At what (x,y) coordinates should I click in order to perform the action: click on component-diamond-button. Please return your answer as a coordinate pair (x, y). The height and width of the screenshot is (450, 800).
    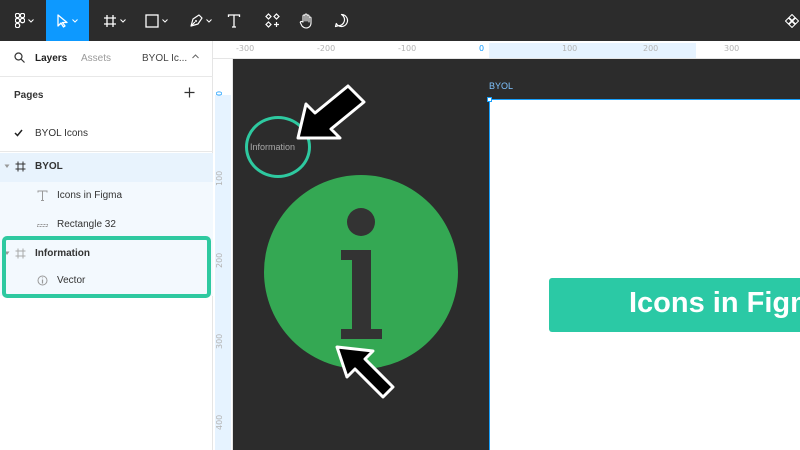
    Looking at the image, I should click on (791, 20).